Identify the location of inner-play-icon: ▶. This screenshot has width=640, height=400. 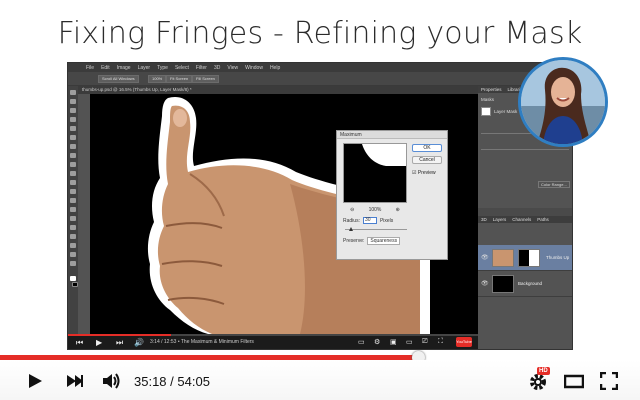
(99, 342).